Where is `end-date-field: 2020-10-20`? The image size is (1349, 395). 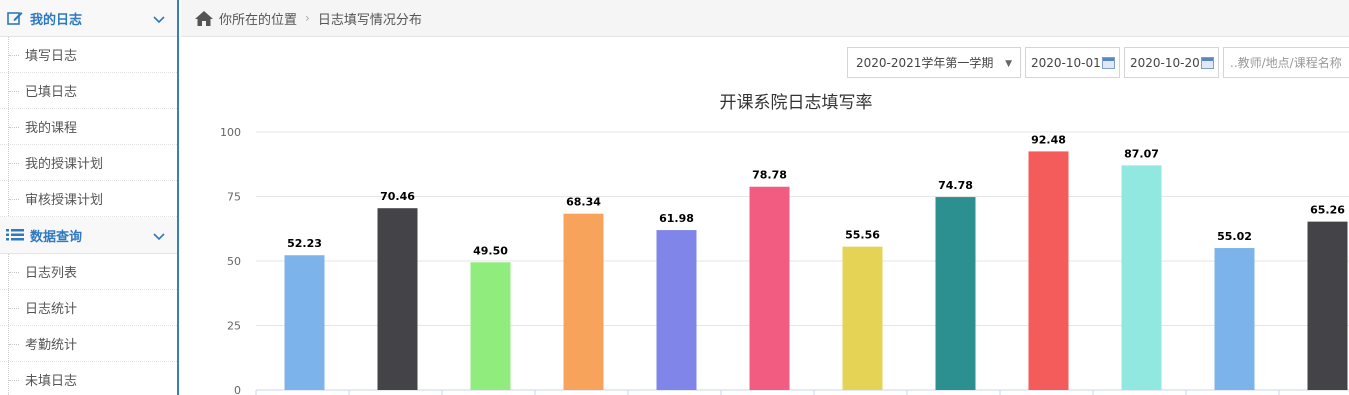
end-date-field: 2020-10-20 is located at coordinates (1171, 62).